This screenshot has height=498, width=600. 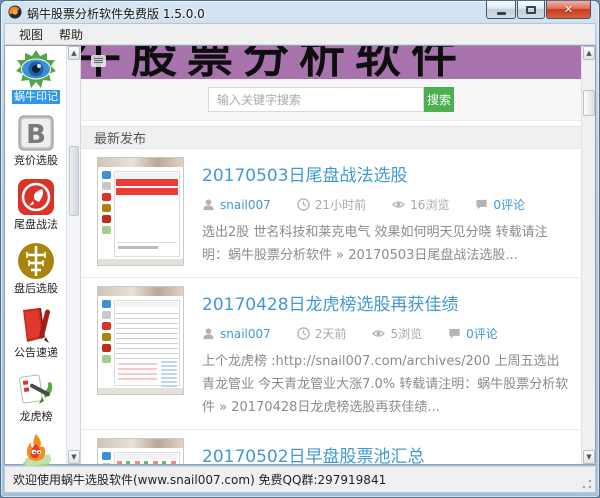 I want to click on titlebar: 蜗牛股票分析软件免费版 1.5.0.0 ✕, so click(x=300, y=12).